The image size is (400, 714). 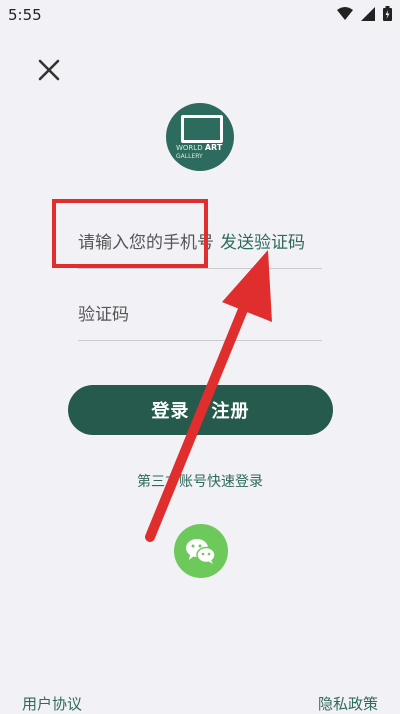 I want to click on logo-frame, so click(x=202, y=129).